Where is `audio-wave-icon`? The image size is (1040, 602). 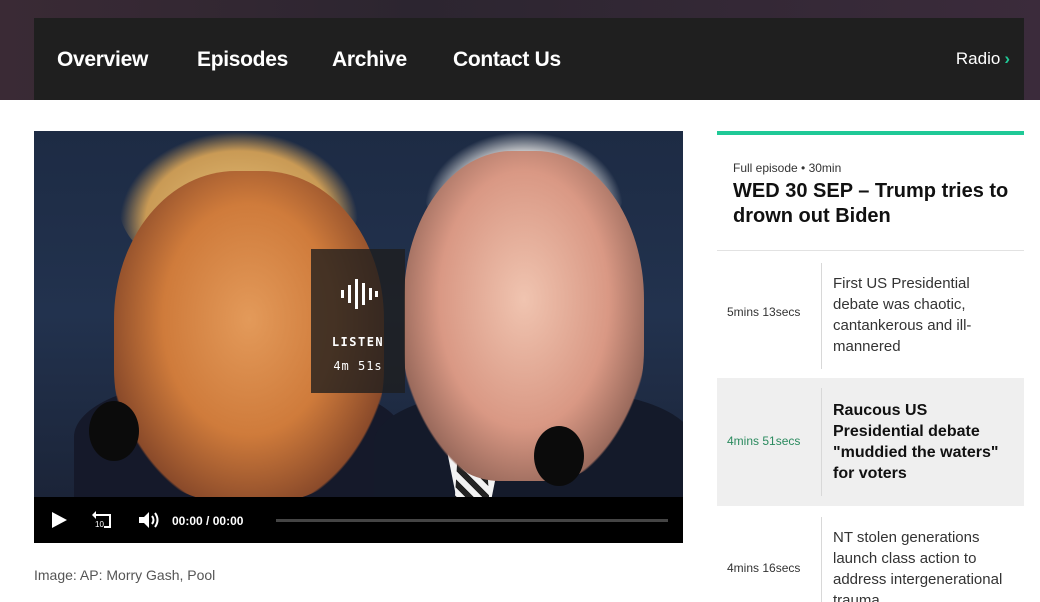 audio-wave-icon is located at coordinates (359, 294).